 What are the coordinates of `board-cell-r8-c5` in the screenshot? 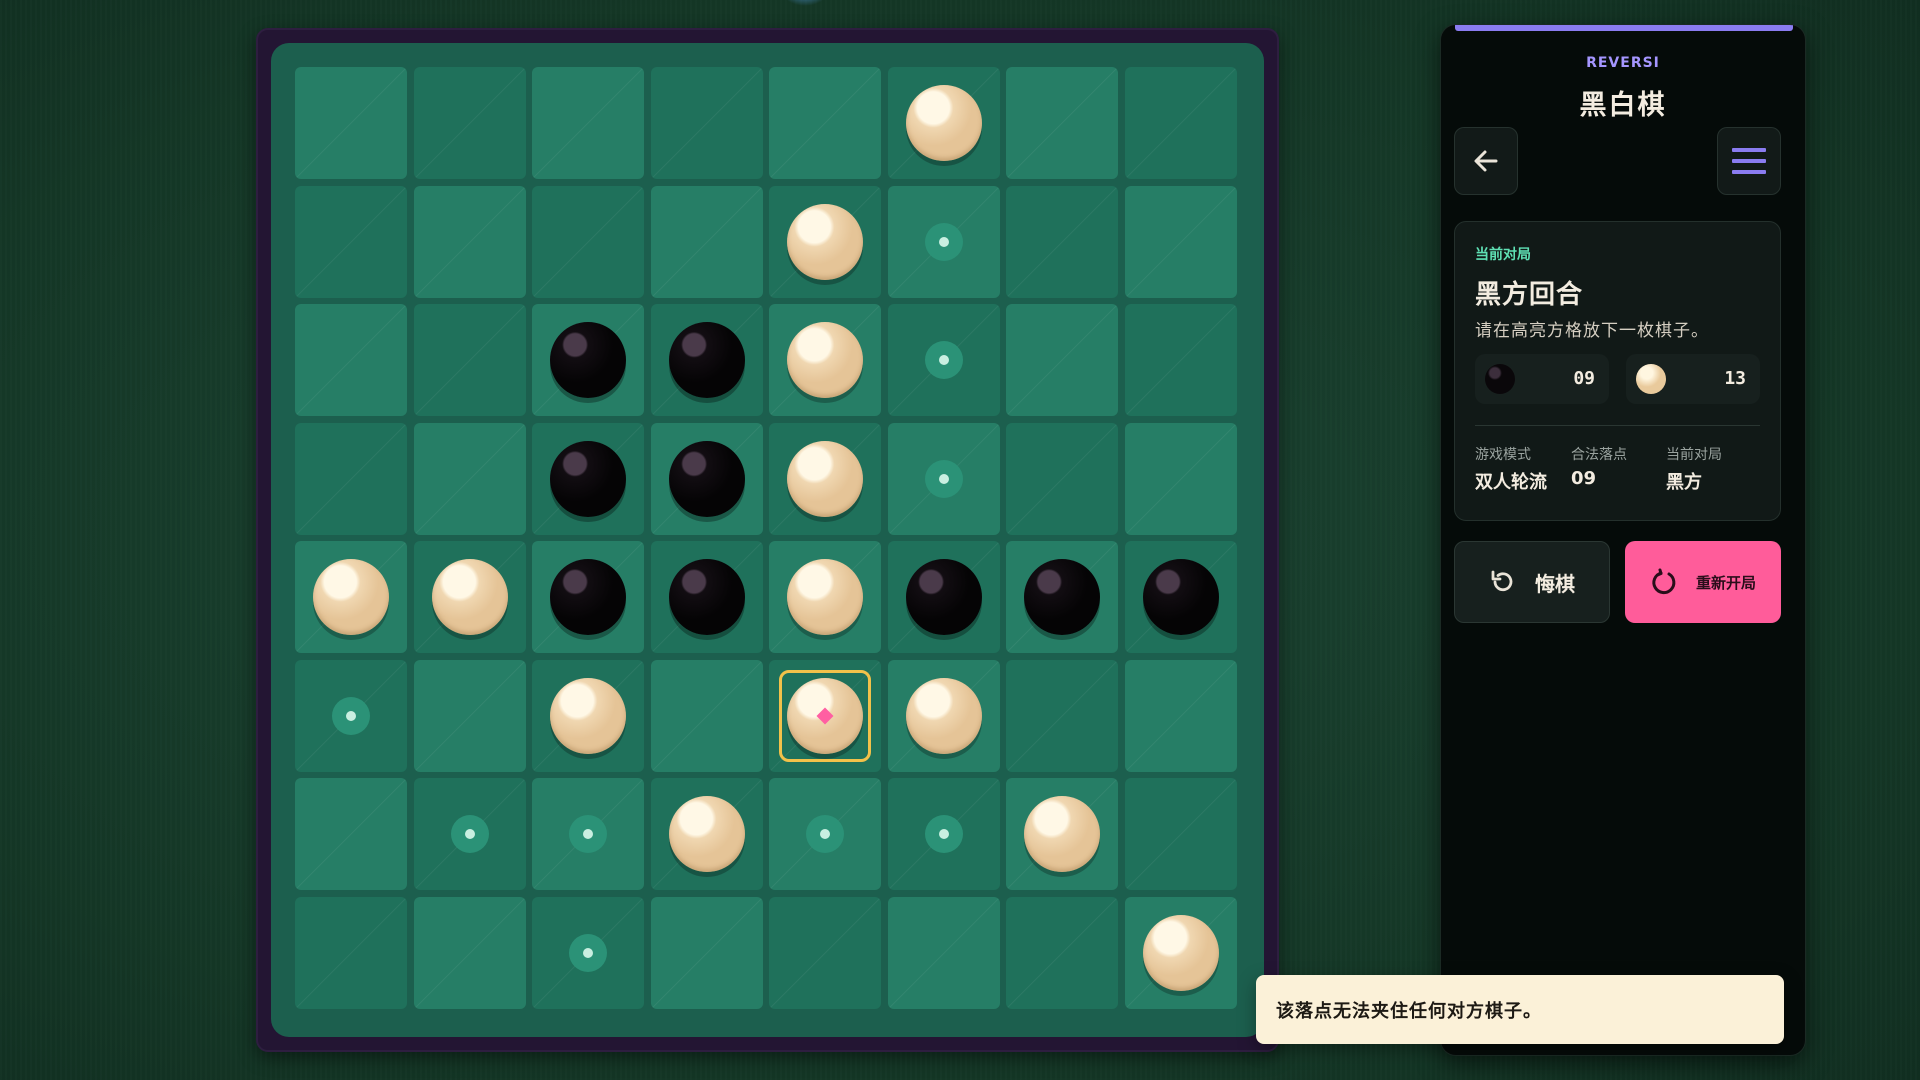 It's located at (825, 952).